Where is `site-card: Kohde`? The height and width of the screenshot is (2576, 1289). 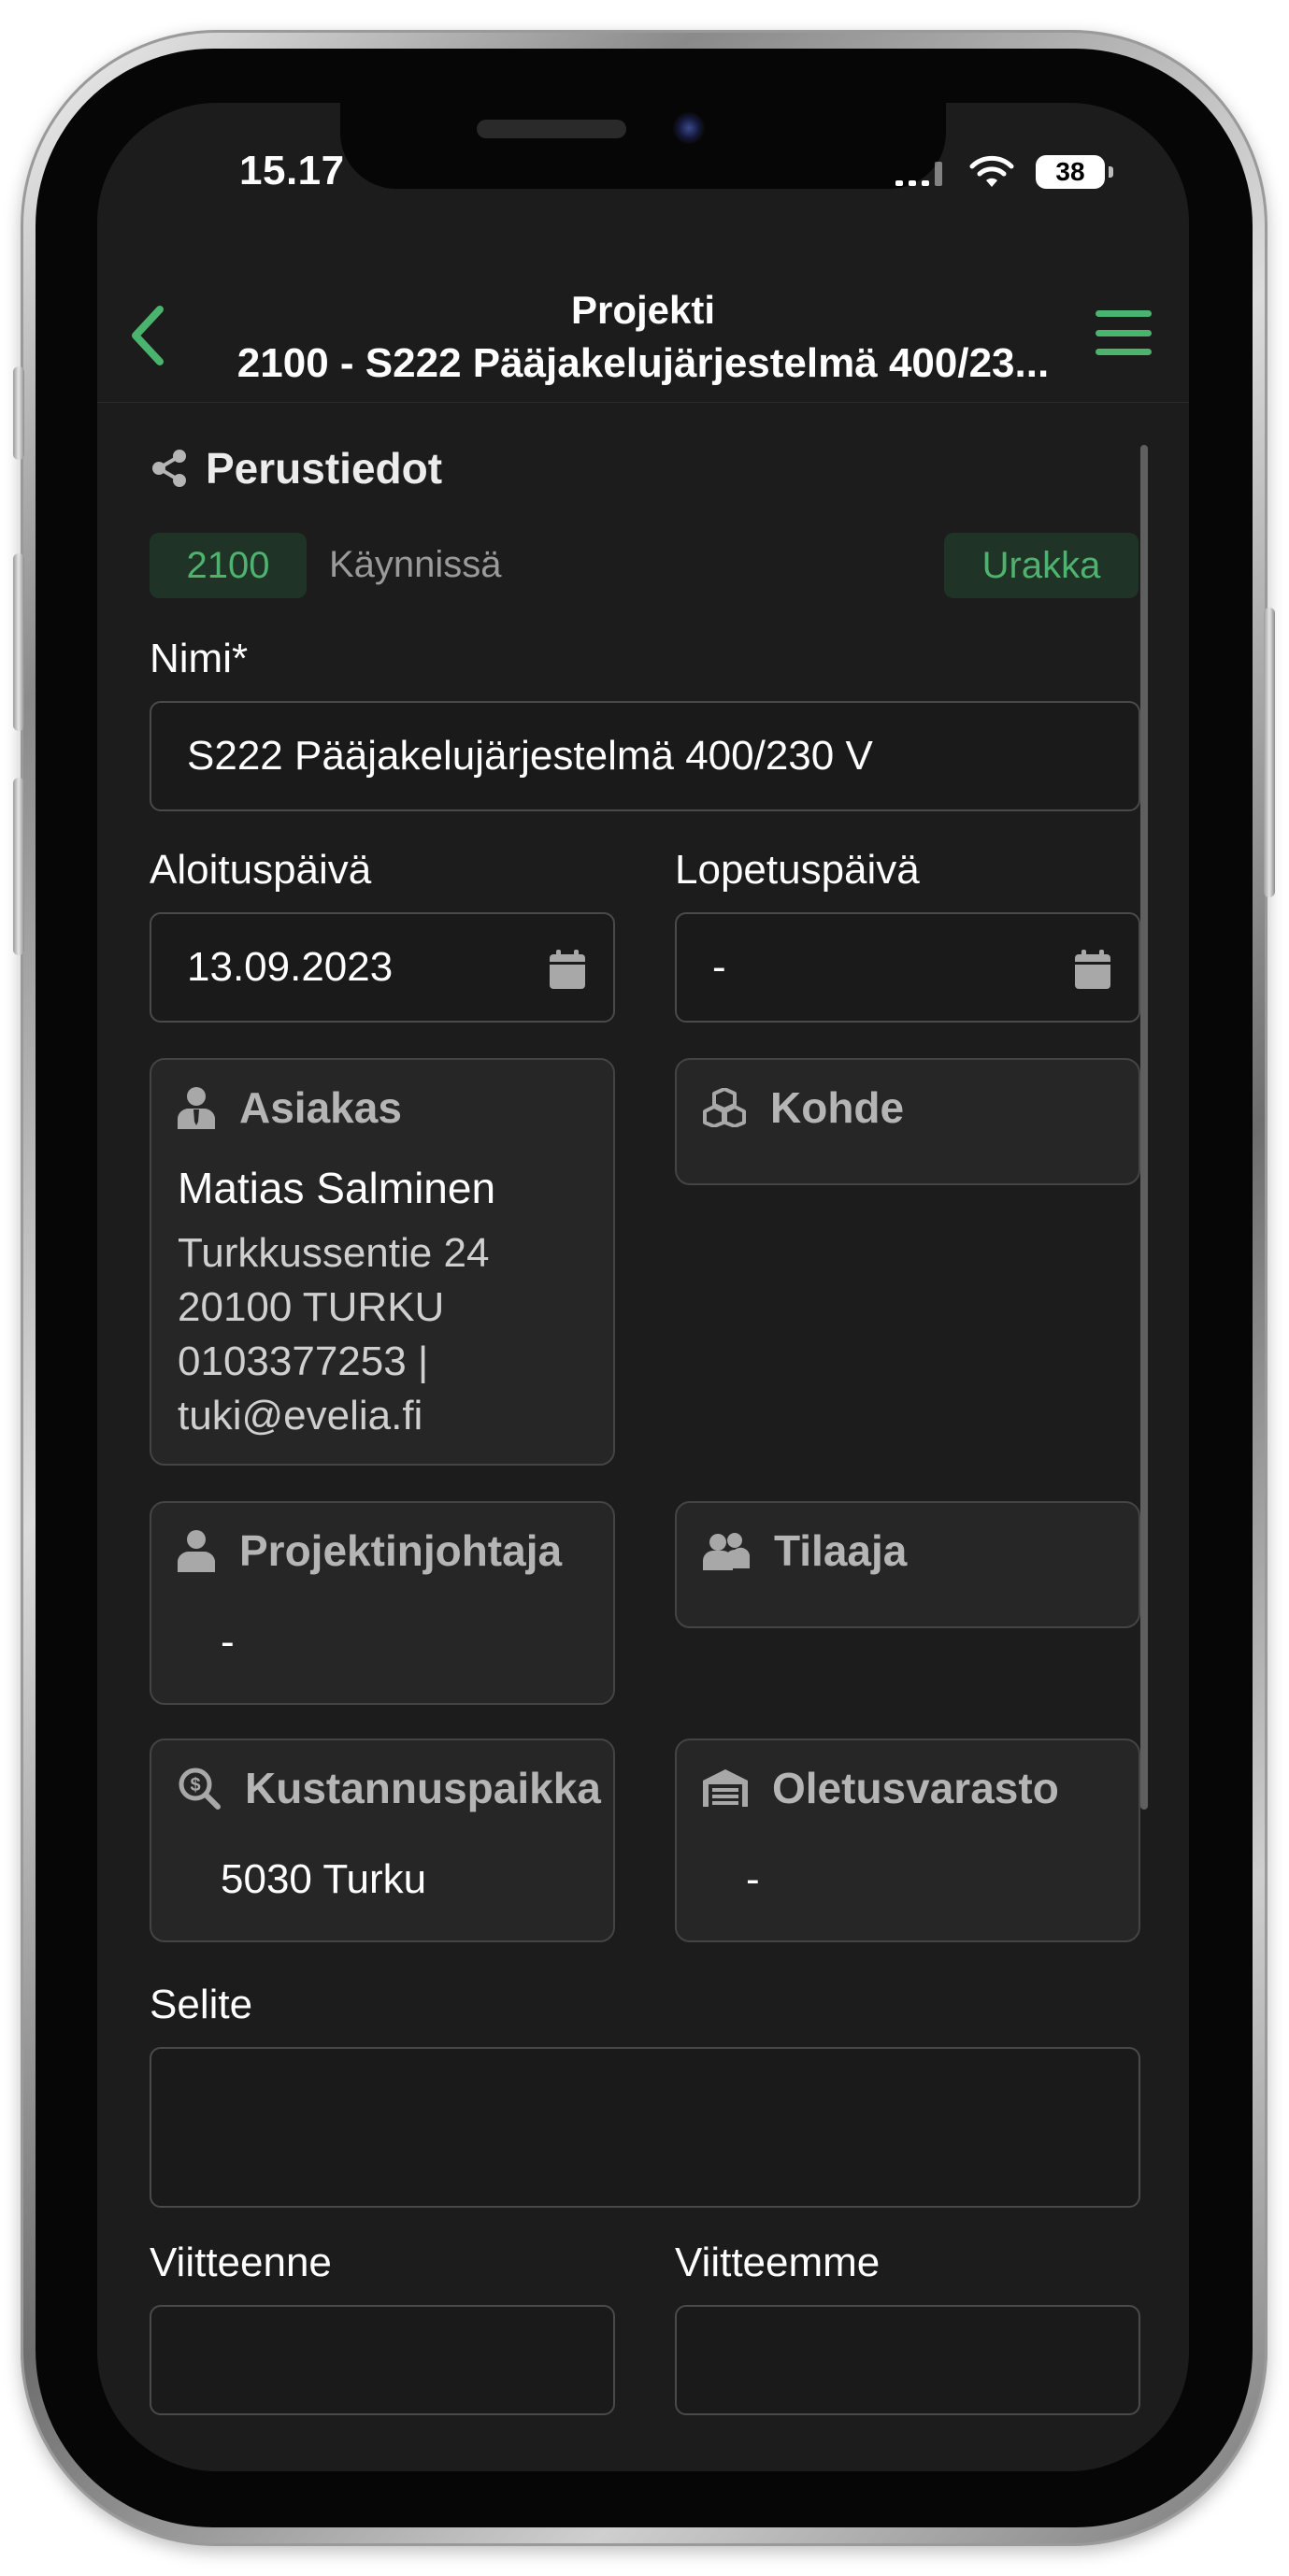 site-card: Kohde is located at coordinates (907, 1121).